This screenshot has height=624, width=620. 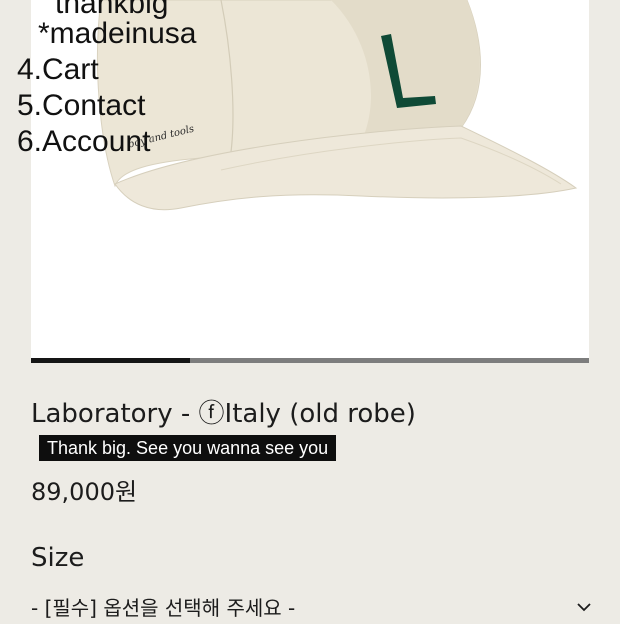 What do you see at coordinates (312, 607) in the screenshot?
I see `size-select: - [필수] 옵션을 선택해 주세요 -` at bounding box center [312, 607].